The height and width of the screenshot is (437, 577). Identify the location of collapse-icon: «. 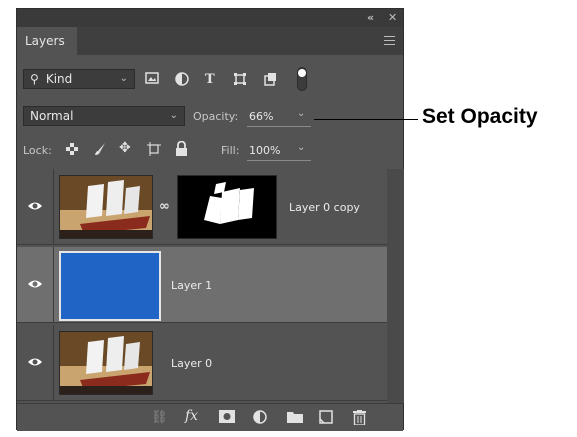
(370, 17).